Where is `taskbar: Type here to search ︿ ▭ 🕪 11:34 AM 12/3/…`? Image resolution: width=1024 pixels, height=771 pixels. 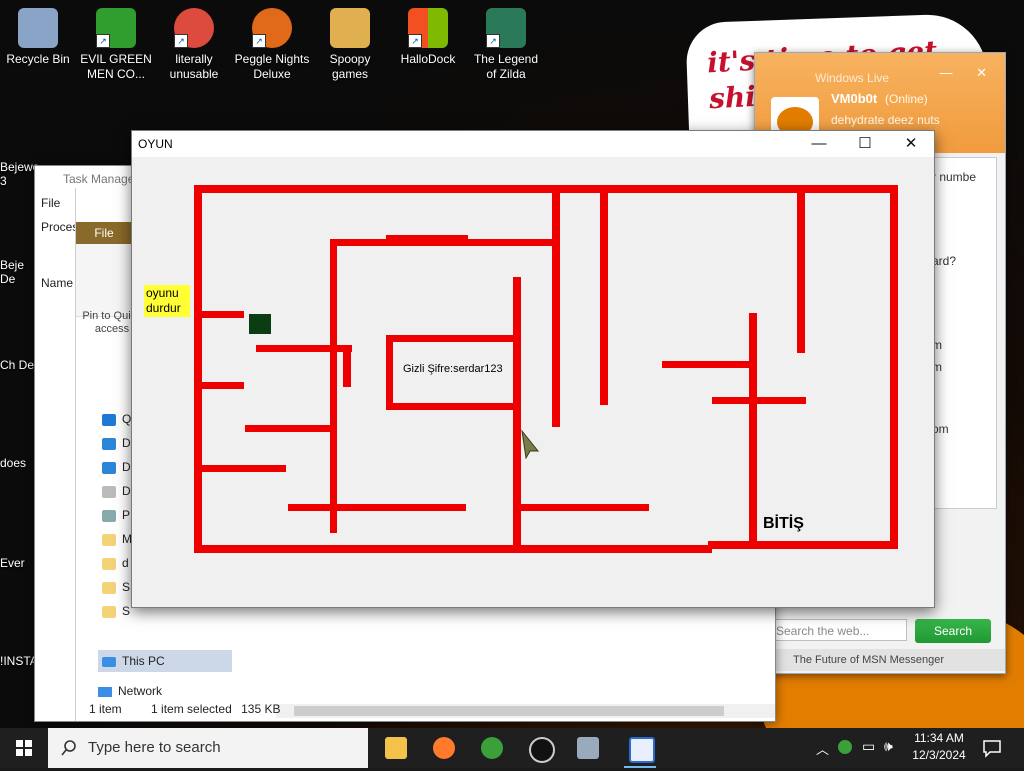 taskbar: Type here to search ︿ ▭ 🕪 11:34 AM 12/3/… is located at coordinates (512, 748).